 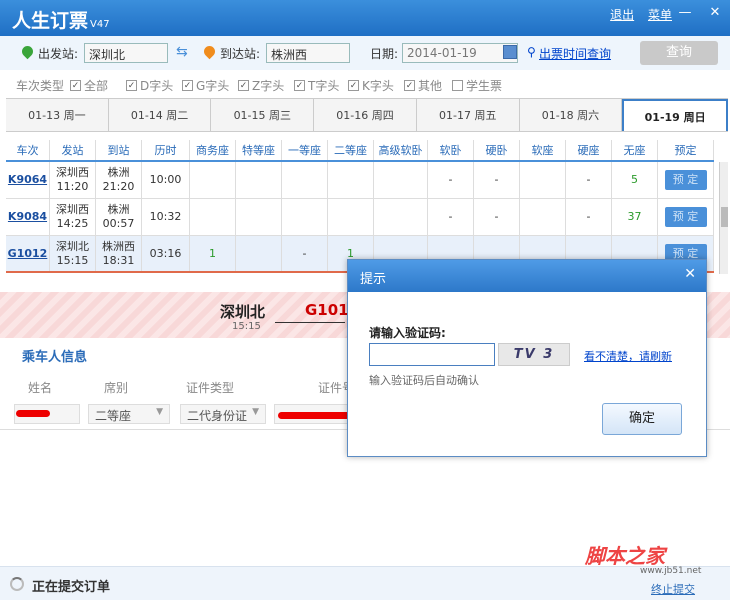 I want to click on train-number-link: K9084, so click(x=27, y=217).